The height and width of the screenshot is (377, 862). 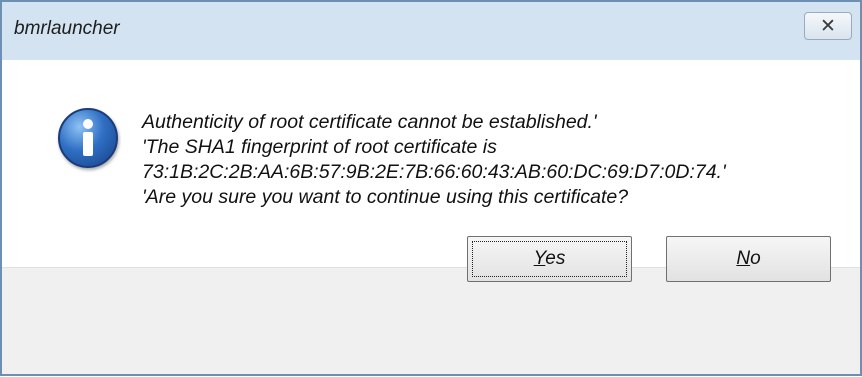 What do you see at coordinates (88, 138) in the screenshot?
I see `info-icon` at bounding box center [88, 138].